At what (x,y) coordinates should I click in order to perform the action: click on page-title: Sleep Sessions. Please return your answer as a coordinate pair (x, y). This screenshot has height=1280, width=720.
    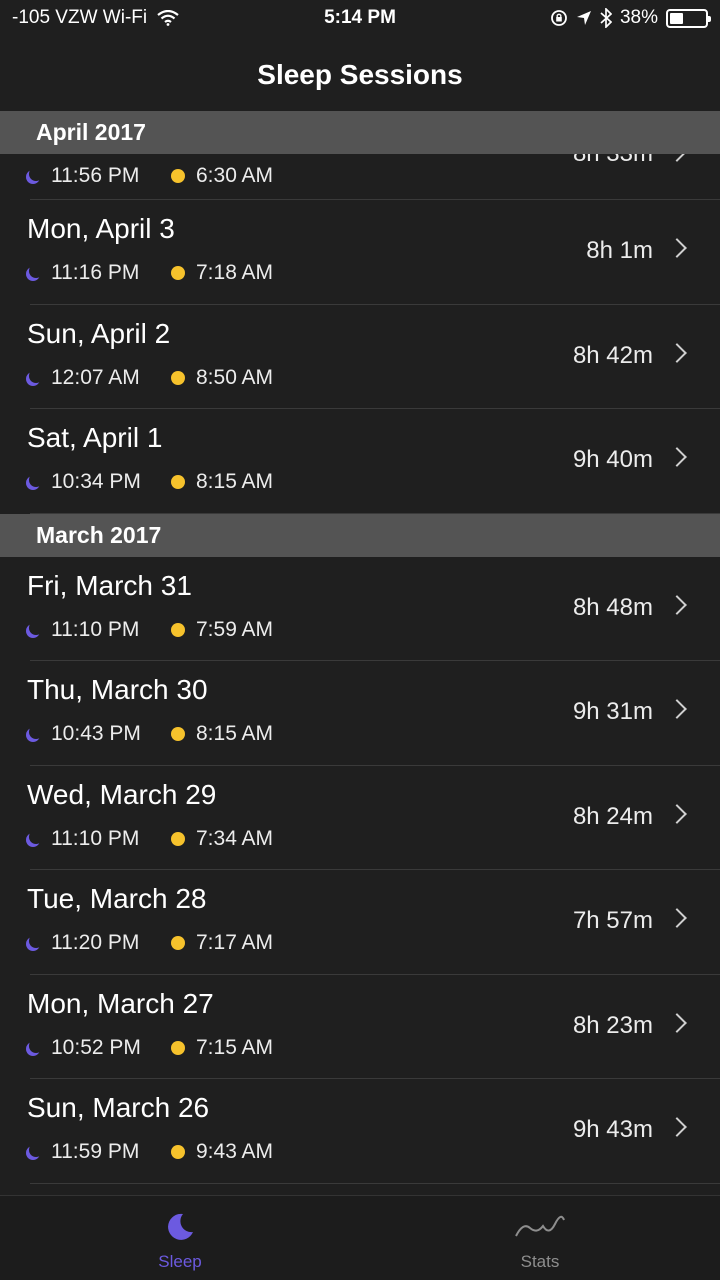
    Looking at the image, I should click on (360, 74).